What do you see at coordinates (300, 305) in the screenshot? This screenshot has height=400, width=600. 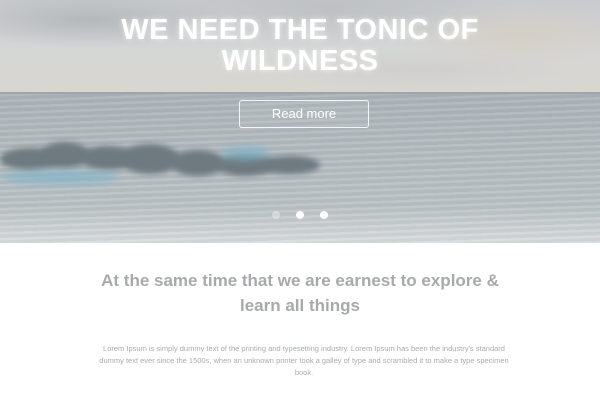 I see `subheading-line-2: learn all things` at bounding box center [300, 305].